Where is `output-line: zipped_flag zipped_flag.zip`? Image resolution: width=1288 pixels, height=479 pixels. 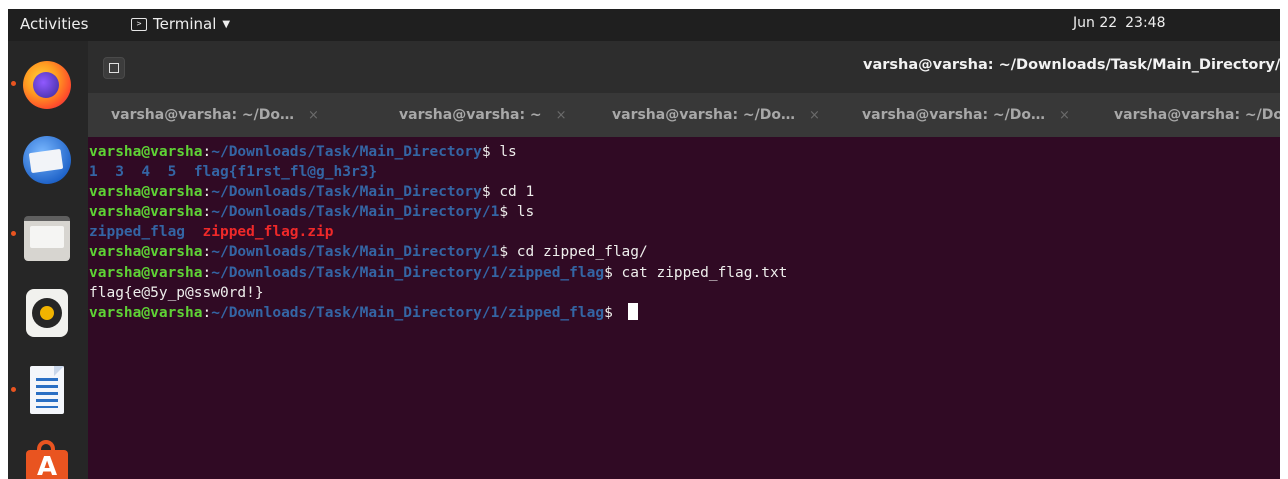
output-line: zipped_flag zipped_flag.zip is located at coordinates (438, 232).